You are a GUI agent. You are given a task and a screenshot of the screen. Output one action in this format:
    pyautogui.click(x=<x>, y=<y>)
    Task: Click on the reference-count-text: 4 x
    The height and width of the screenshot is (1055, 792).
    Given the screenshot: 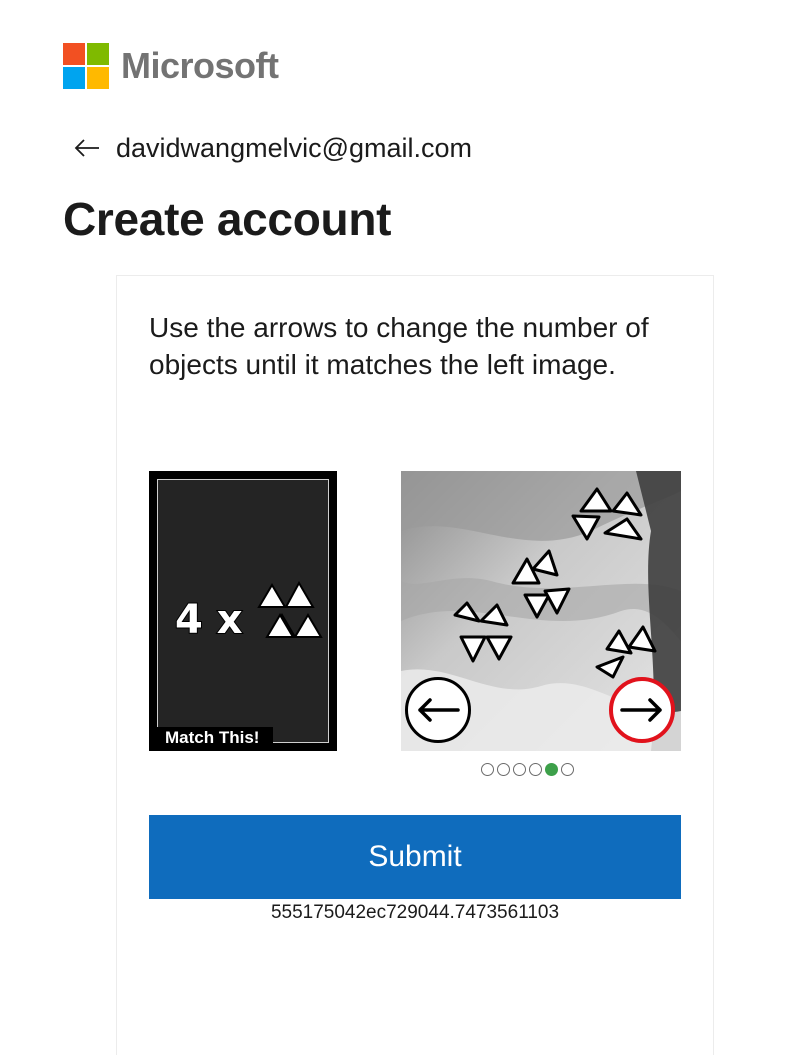 What is the action you would take?
    pyautogui.click(x=209, y=620)
    